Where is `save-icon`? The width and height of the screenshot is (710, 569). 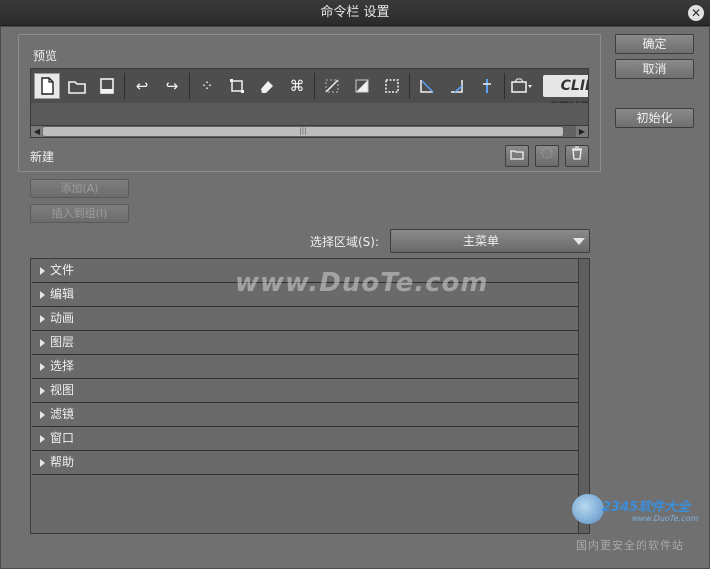
save-icon is located at coordinates (107, 86).